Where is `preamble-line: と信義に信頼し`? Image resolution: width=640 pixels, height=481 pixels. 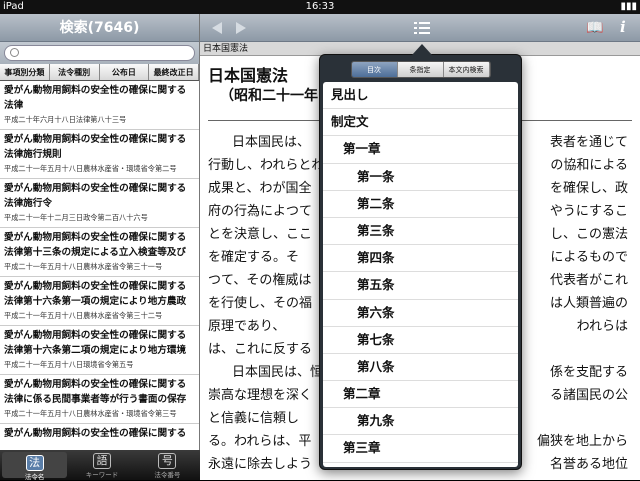
preamble-line: と信義に信頼し is located at coordinates (254, 418).